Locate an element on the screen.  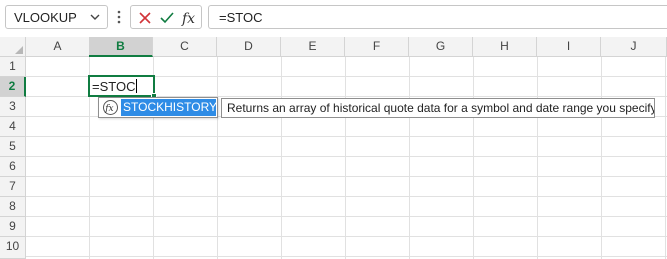
row-header-7: 7 is located at coordinates (13, 187).